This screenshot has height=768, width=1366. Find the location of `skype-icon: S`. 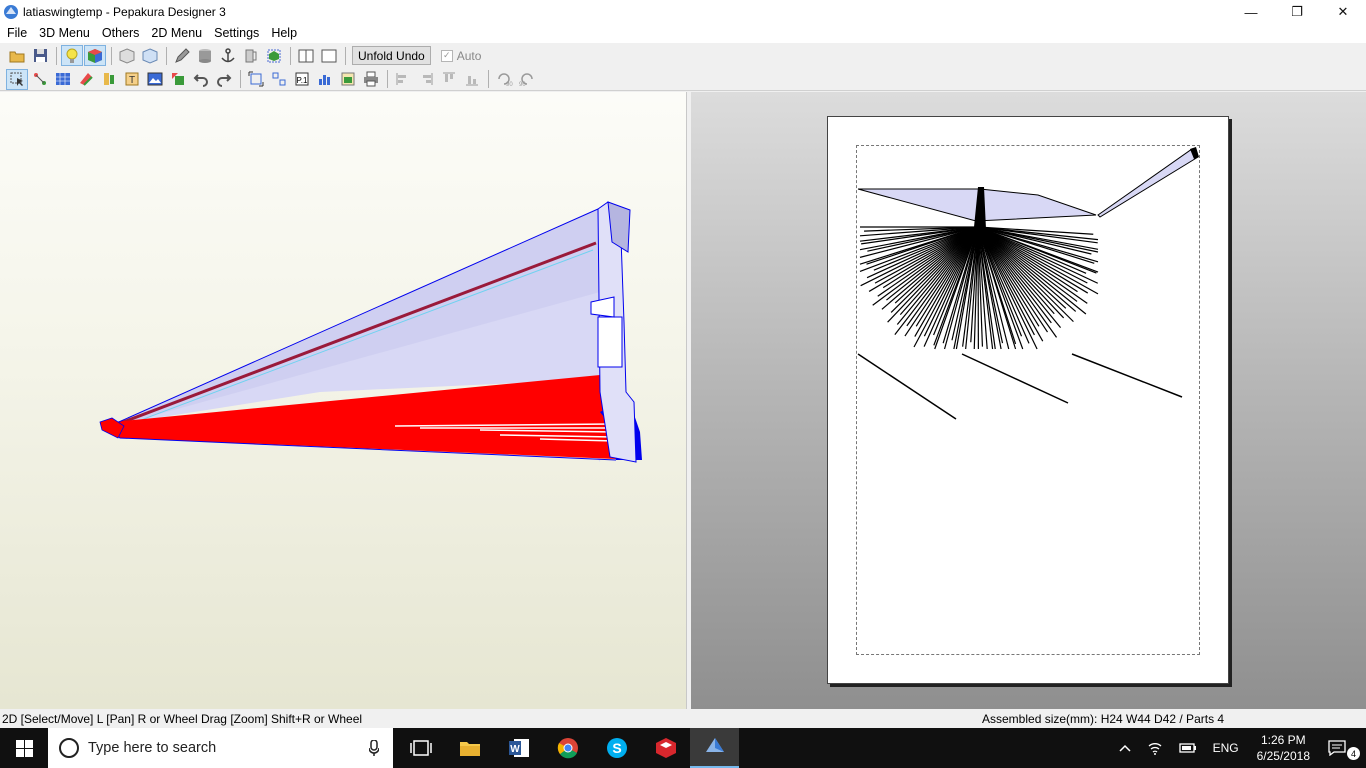

skype-icon: S is located at coordinates (616, 748).